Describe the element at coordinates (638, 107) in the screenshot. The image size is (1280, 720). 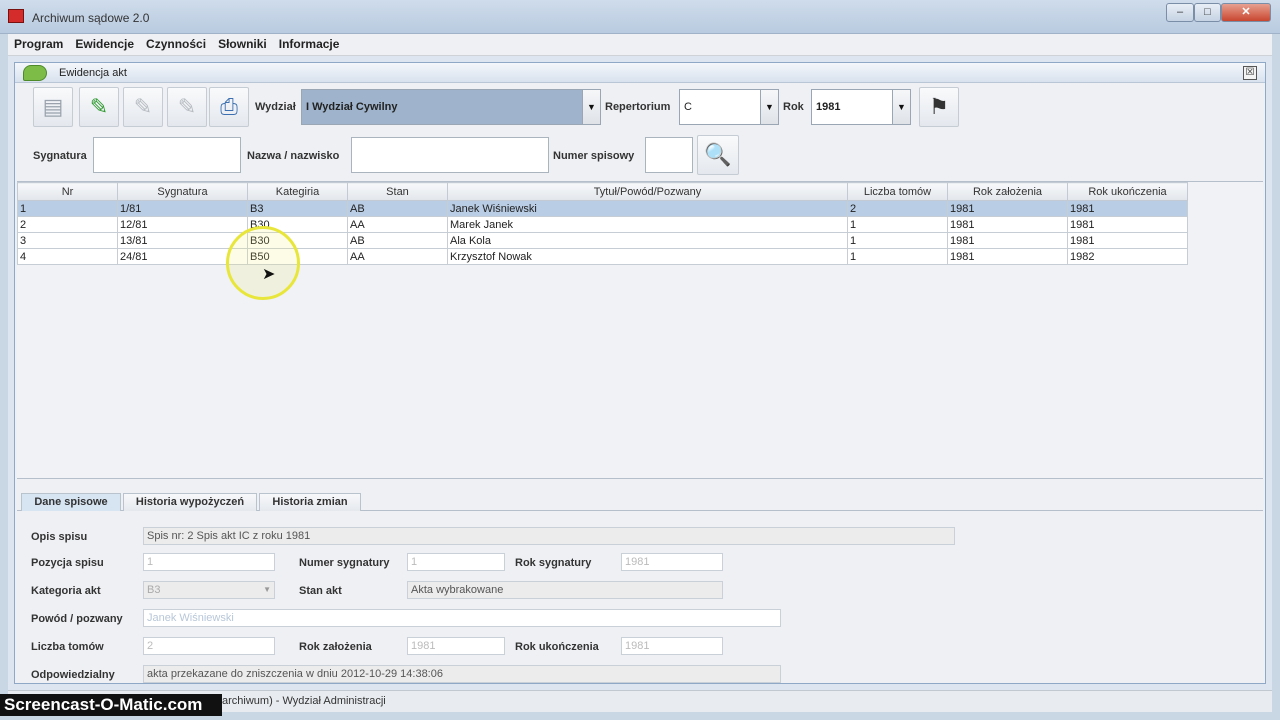
I see `repertorium-label: Repertorium` at that location.